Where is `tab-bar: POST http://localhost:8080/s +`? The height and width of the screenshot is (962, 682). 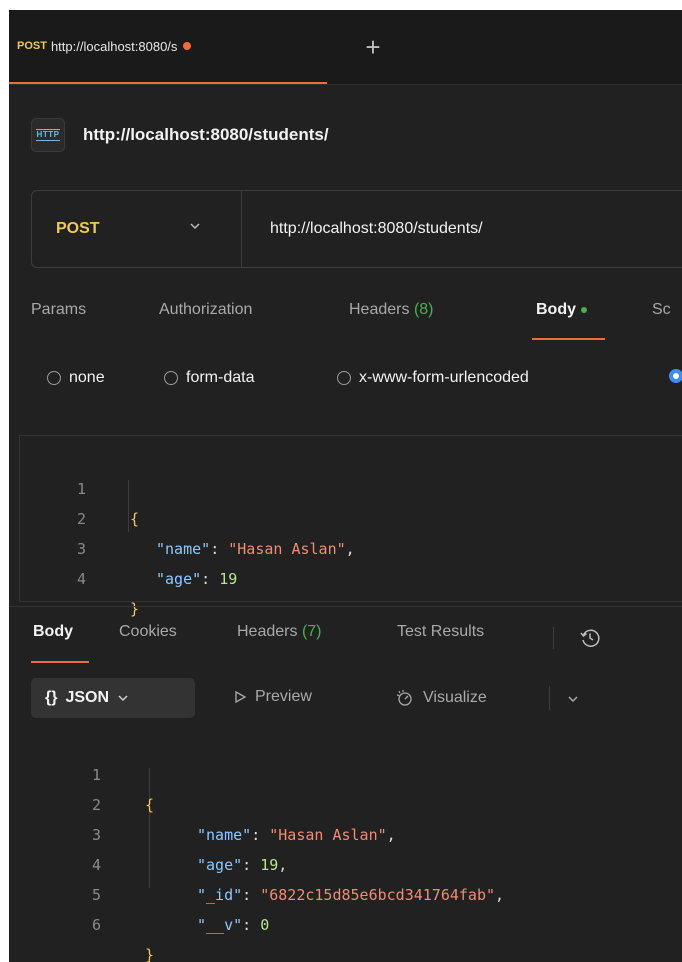
tab-bar: POST http://localhost:8080/s + is located at coordinates (345, 47).